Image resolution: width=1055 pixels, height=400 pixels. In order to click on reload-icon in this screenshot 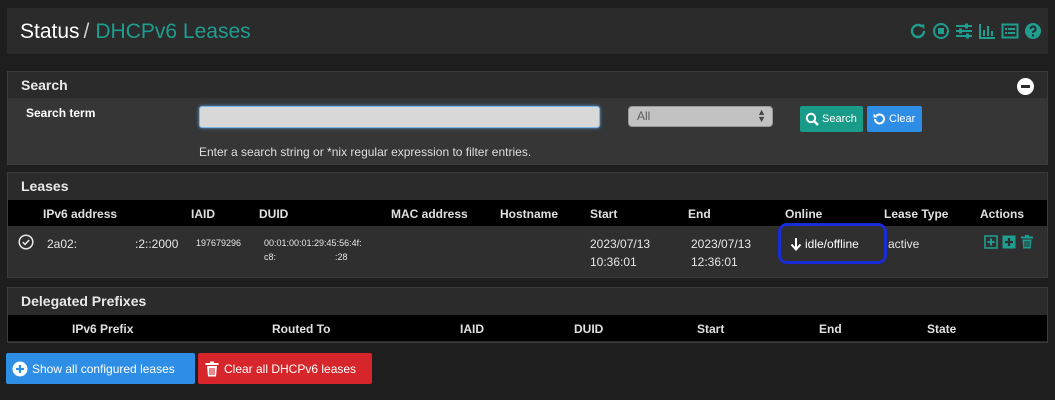, I will do `click(918, 31)`.